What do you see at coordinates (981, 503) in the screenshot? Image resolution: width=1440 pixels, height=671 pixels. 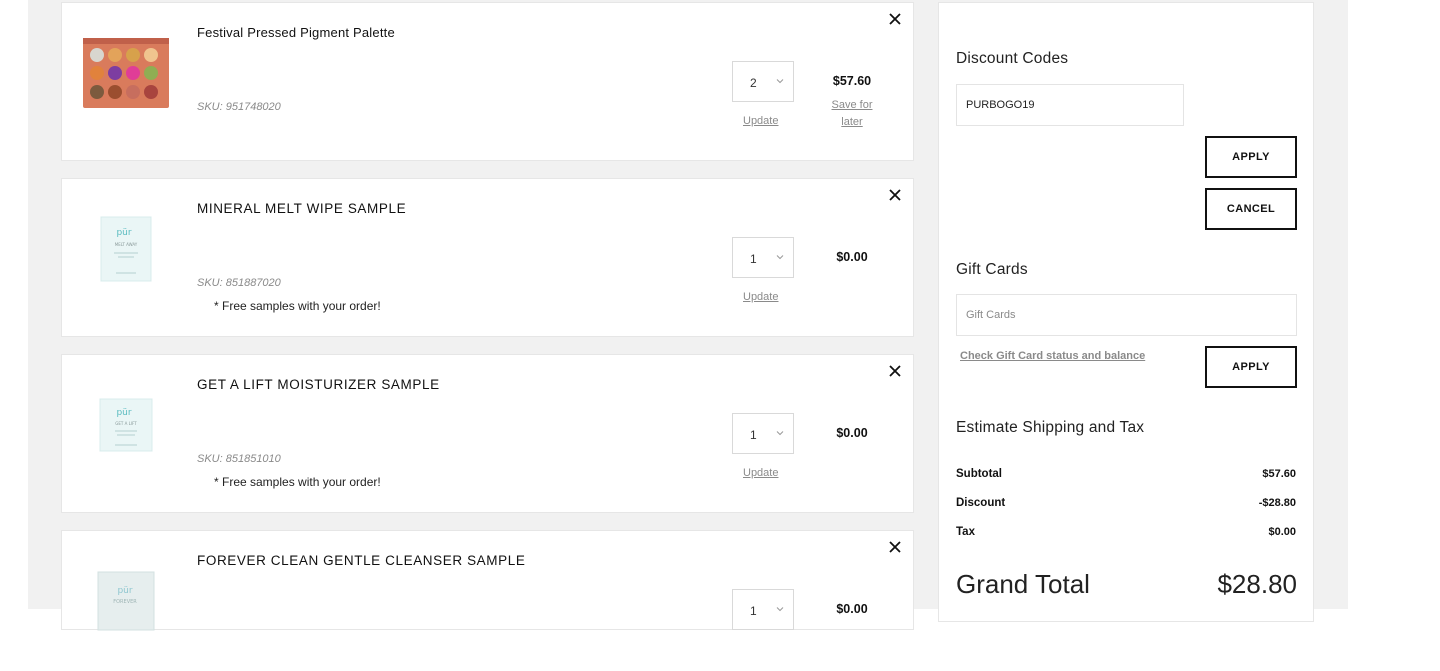 I see `discount-label: Discount` at bounding box center [981, 503].